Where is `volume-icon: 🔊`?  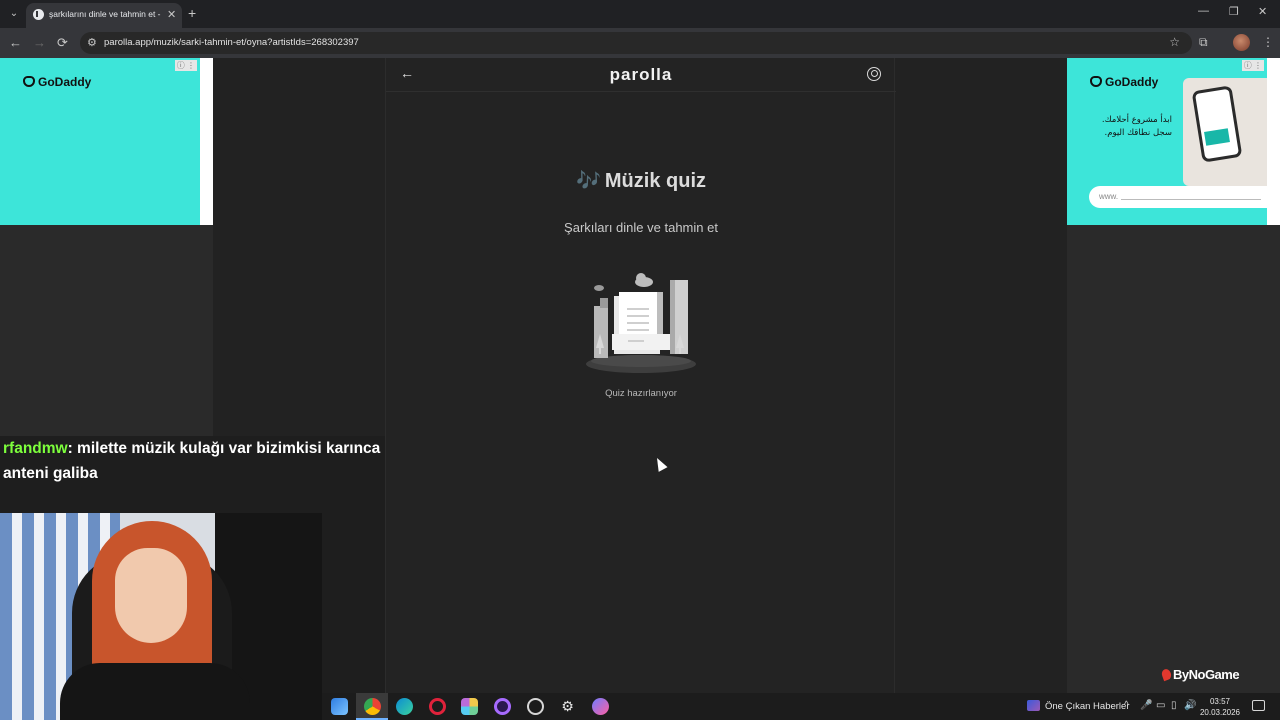 volume-icon: 🔊 is located at coordinates (1190, 705).